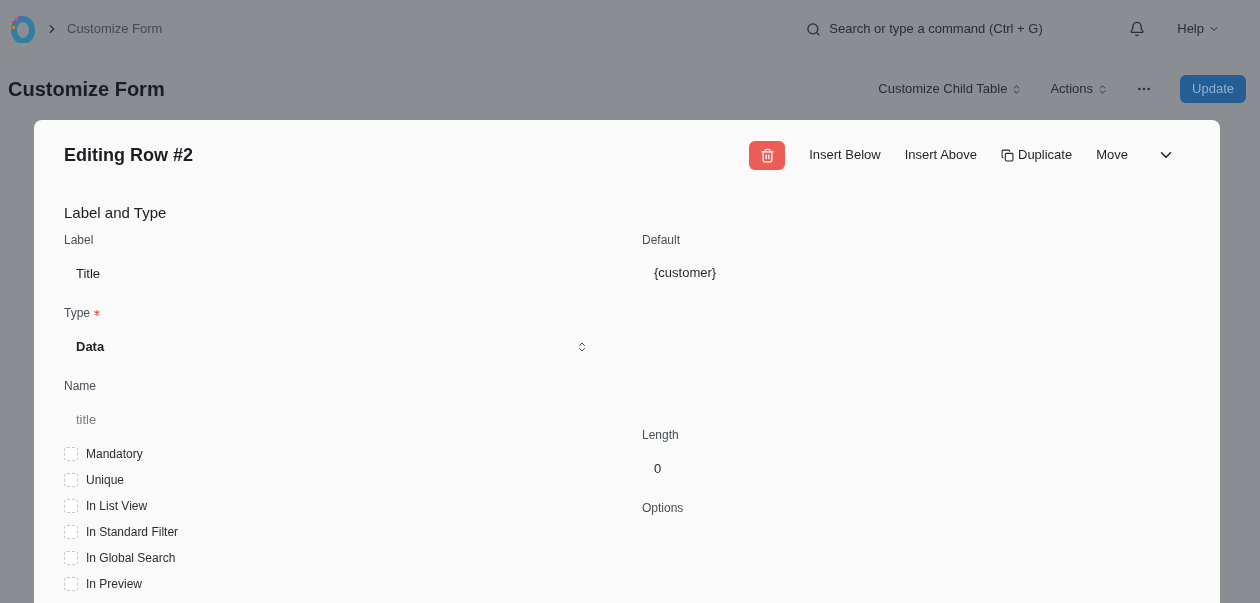  I want to click on delete-button, so click(767, 155).